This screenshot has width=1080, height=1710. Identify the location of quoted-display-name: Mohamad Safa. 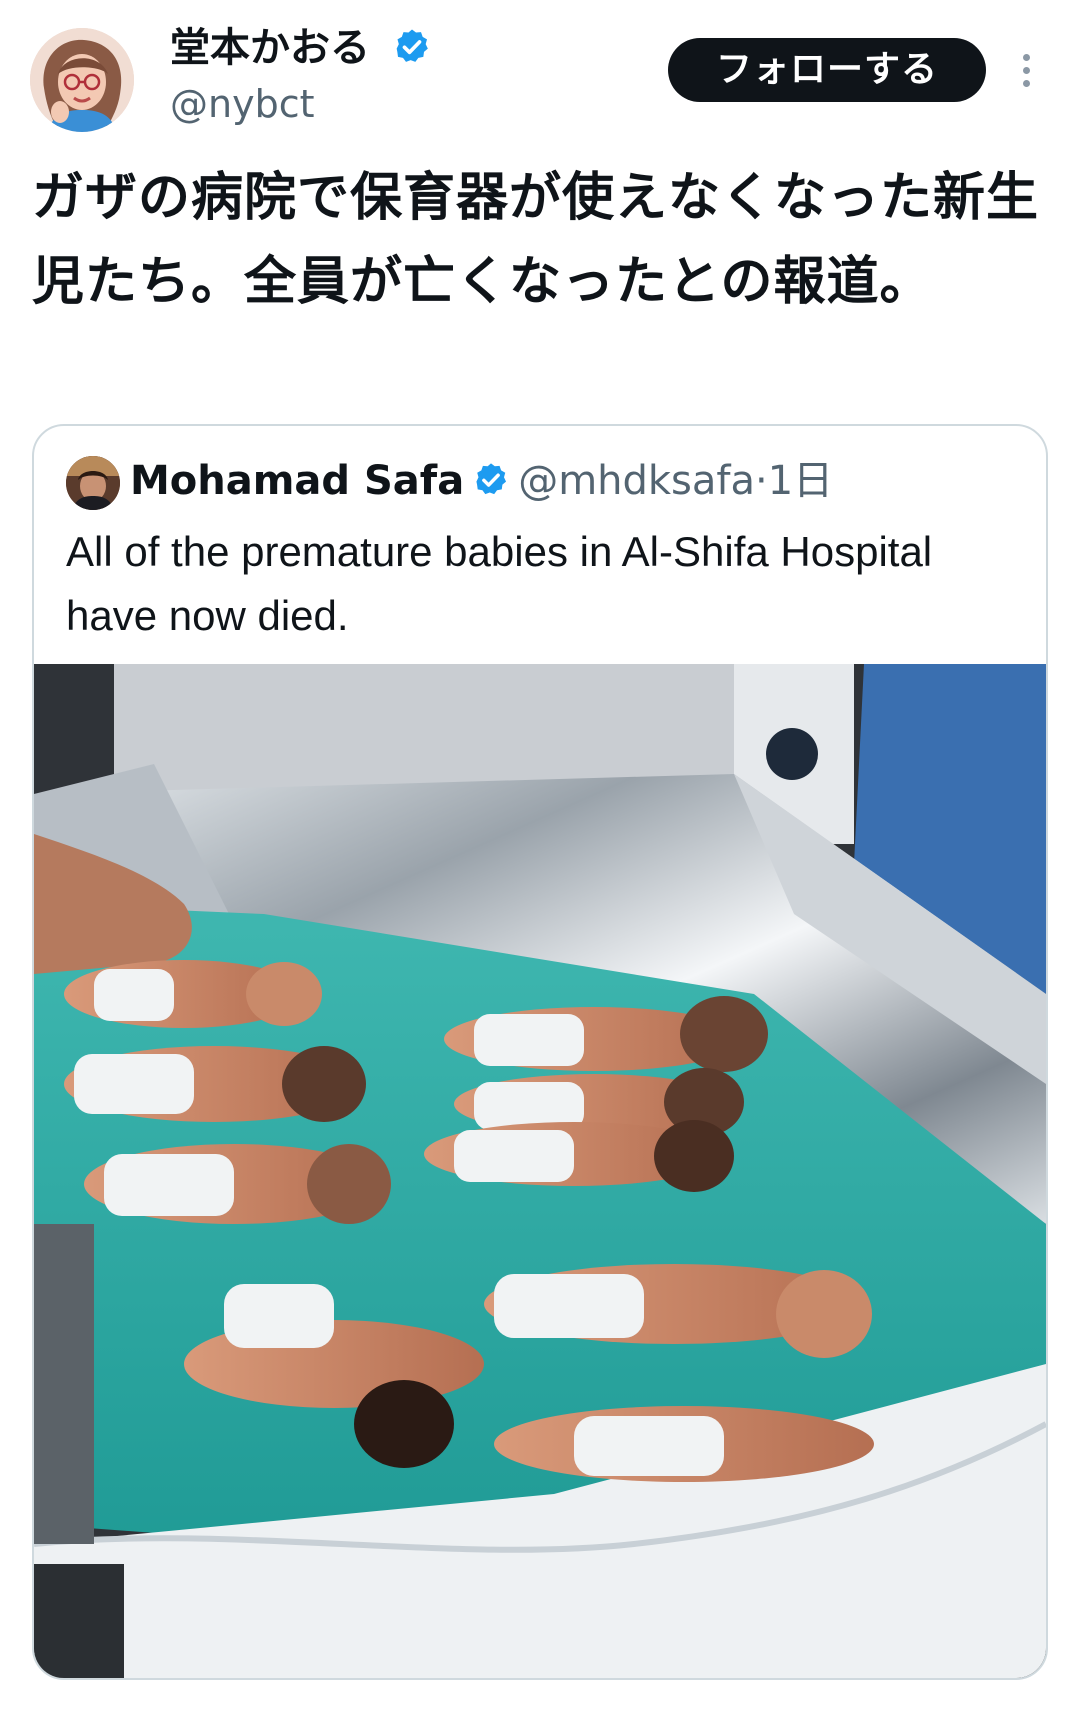
(297, 481).